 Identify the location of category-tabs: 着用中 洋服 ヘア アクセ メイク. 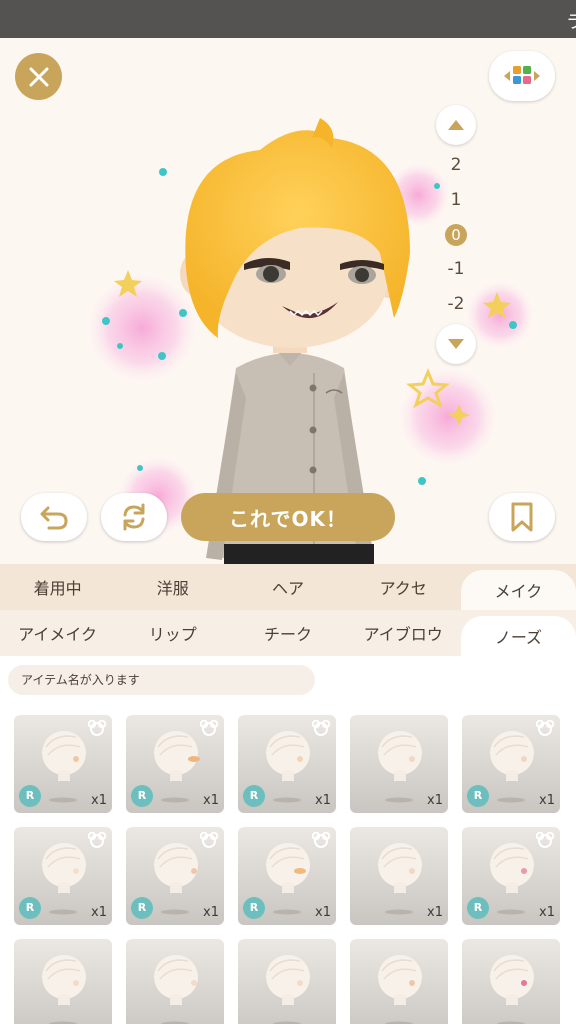
(288, 587).